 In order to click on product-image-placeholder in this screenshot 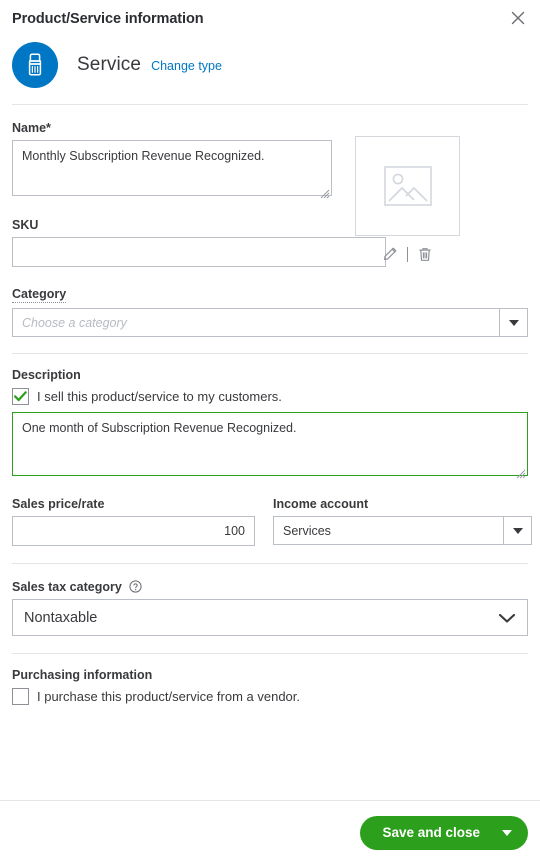, I will do `click(407, 186)`.